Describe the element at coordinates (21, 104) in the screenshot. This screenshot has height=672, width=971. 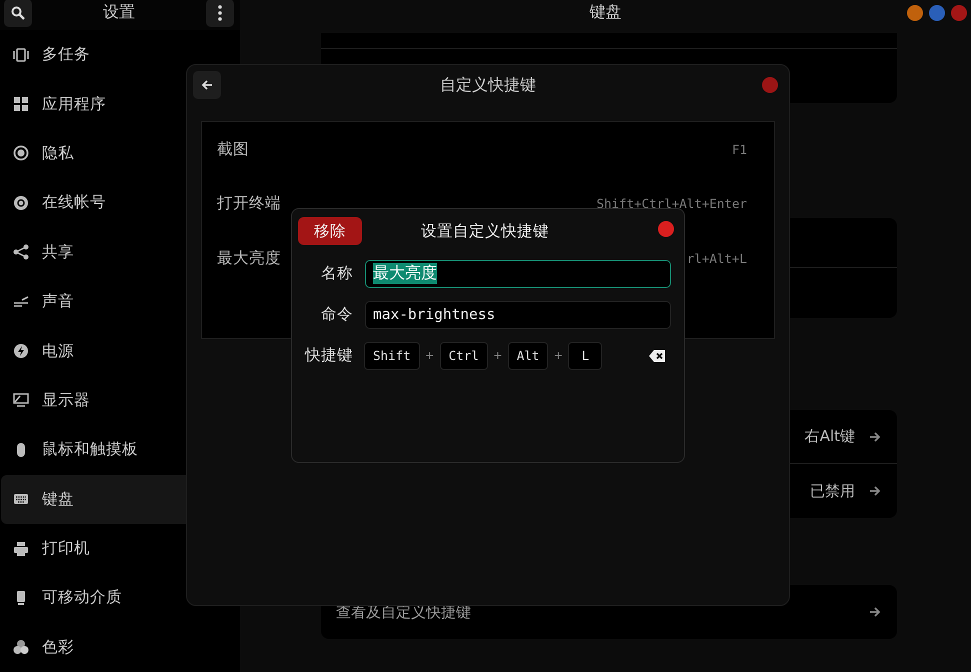
I see `grid-icon` at that location.